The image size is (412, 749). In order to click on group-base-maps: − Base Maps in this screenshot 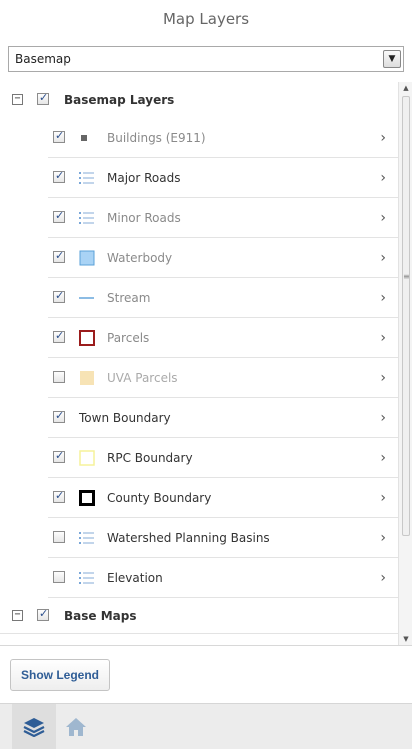, I will do `click(199, 616)`.